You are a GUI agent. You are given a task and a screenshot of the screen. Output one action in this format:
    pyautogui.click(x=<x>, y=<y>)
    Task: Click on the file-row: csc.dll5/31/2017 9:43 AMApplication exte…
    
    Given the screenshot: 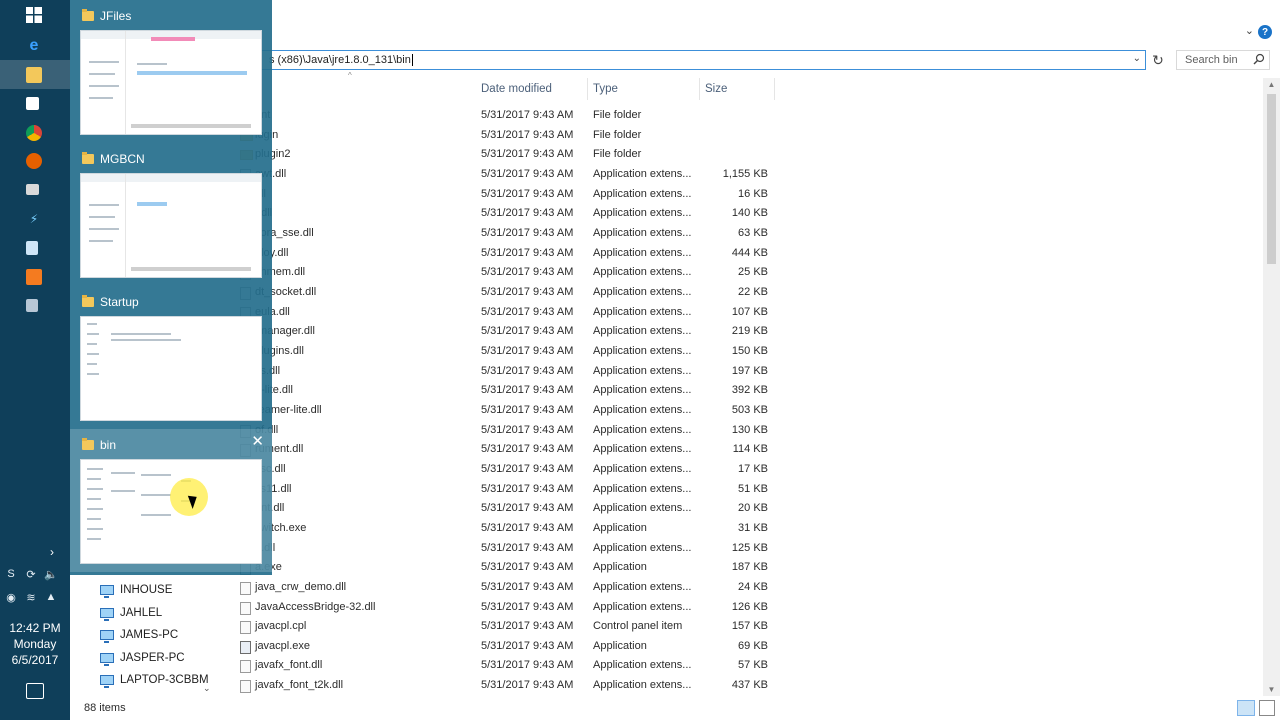 What is the action you would take?
    pyautogui.click(x=540, y=470)
    